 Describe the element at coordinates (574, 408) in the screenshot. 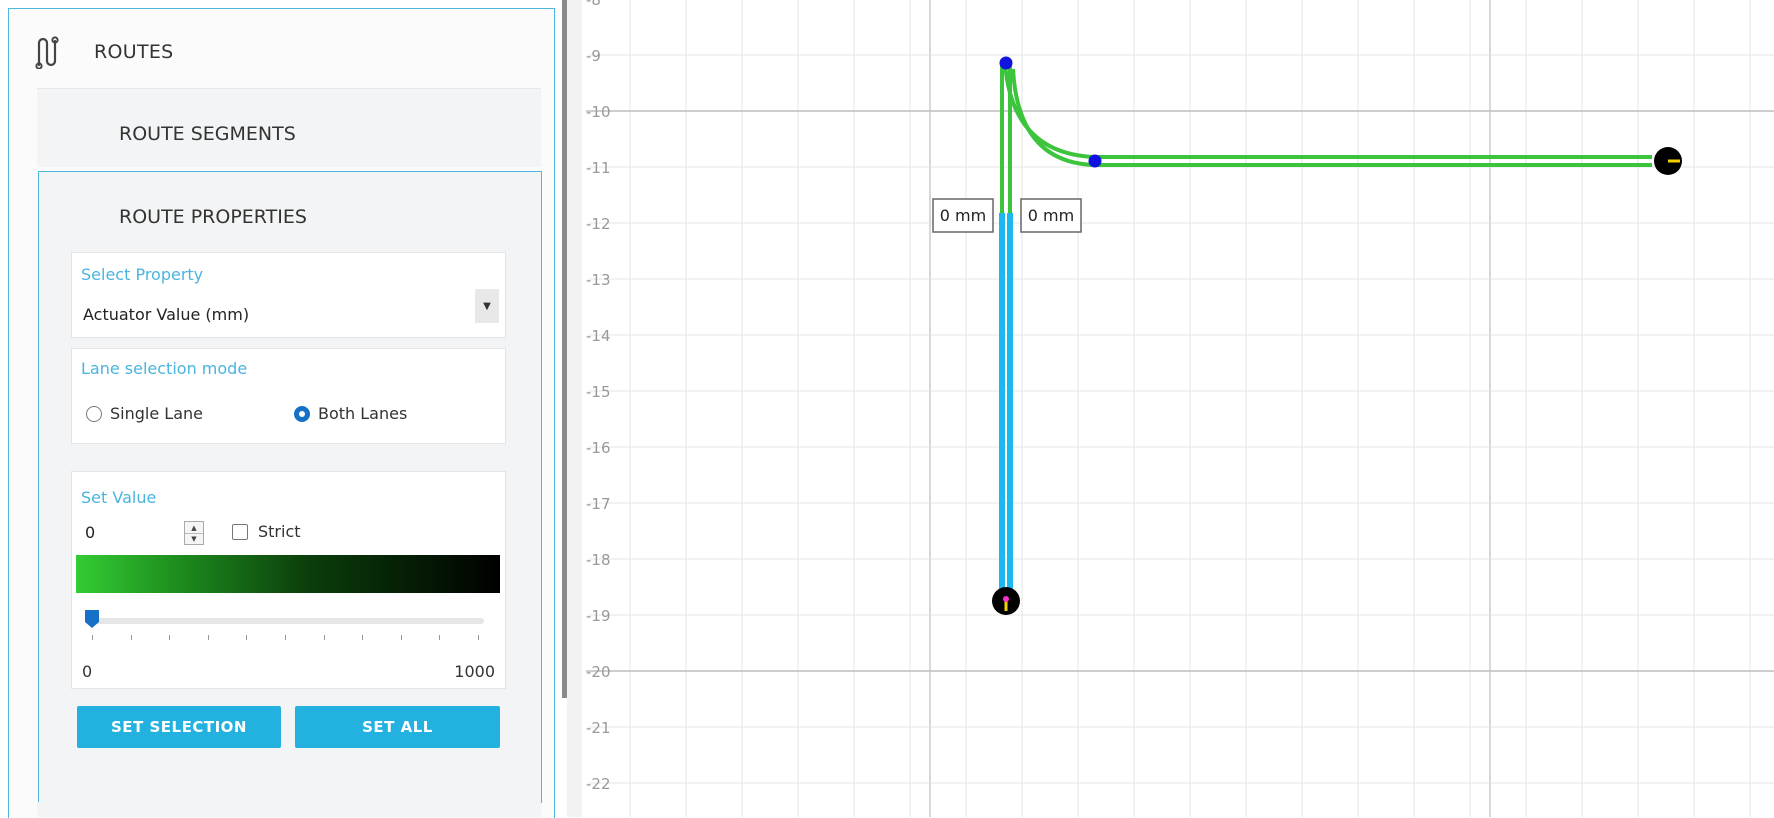

I see `canvas-gutter` at that location.